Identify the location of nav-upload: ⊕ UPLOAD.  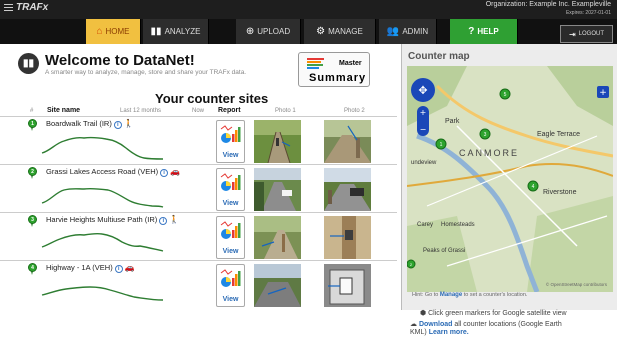
(268, 31).